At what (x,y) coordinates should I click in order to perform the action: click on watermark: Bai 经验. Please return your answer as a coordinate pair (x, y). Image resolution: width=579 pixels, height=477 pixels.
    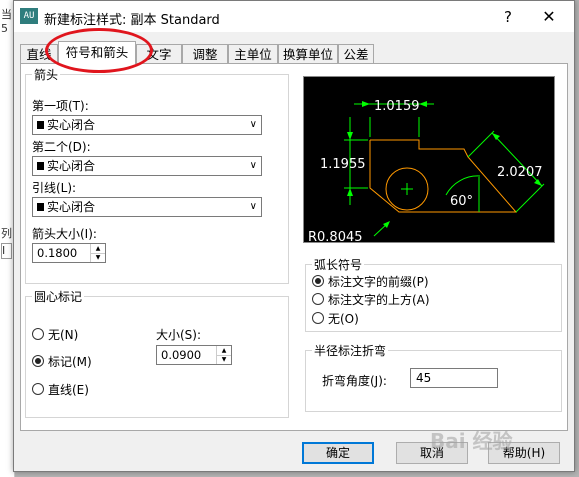
    Looking at the image, I should click on (471, 441).